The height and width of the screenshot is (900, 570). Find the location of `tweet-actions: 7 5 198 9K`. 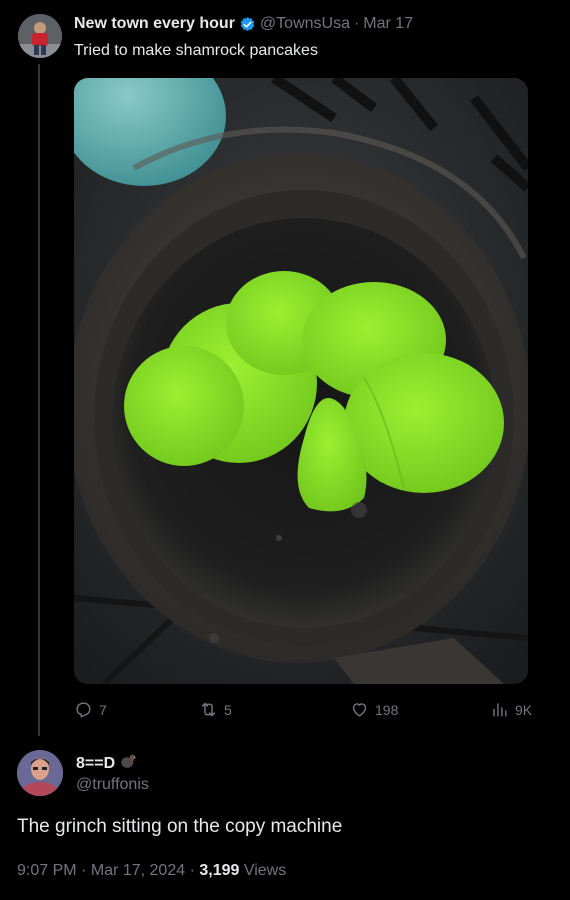

tweet-actions: 7 5 198 9K is located at coordinates (304, 712).